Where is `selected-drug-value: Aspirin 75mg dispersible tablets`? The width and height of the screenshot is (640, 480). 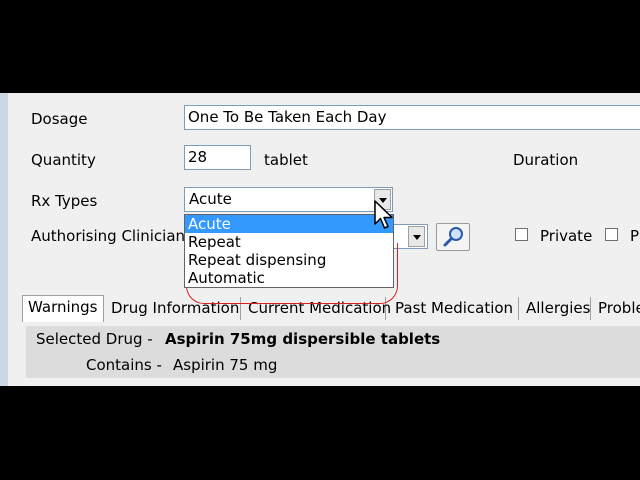 selected-drug-value: Aspirin 75mg dispersible tablets is located at coordinates (303, 339).